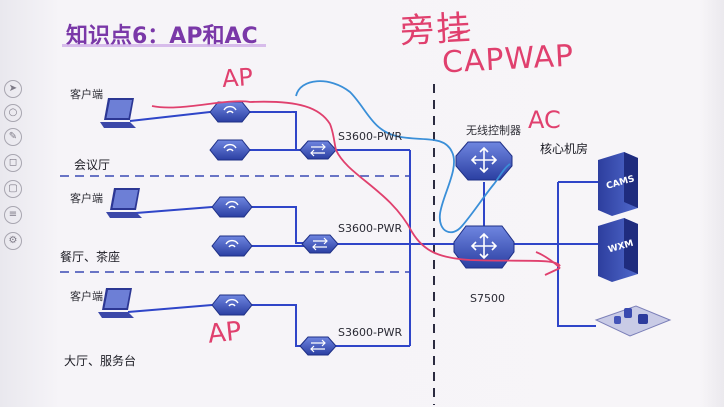 This screenshot has height=407, width=724. What do you see at coordinates (370, 136) in the screenshot?
I see `access-switch-label-1: S3600-PWR` at bounding box center [370, 136].